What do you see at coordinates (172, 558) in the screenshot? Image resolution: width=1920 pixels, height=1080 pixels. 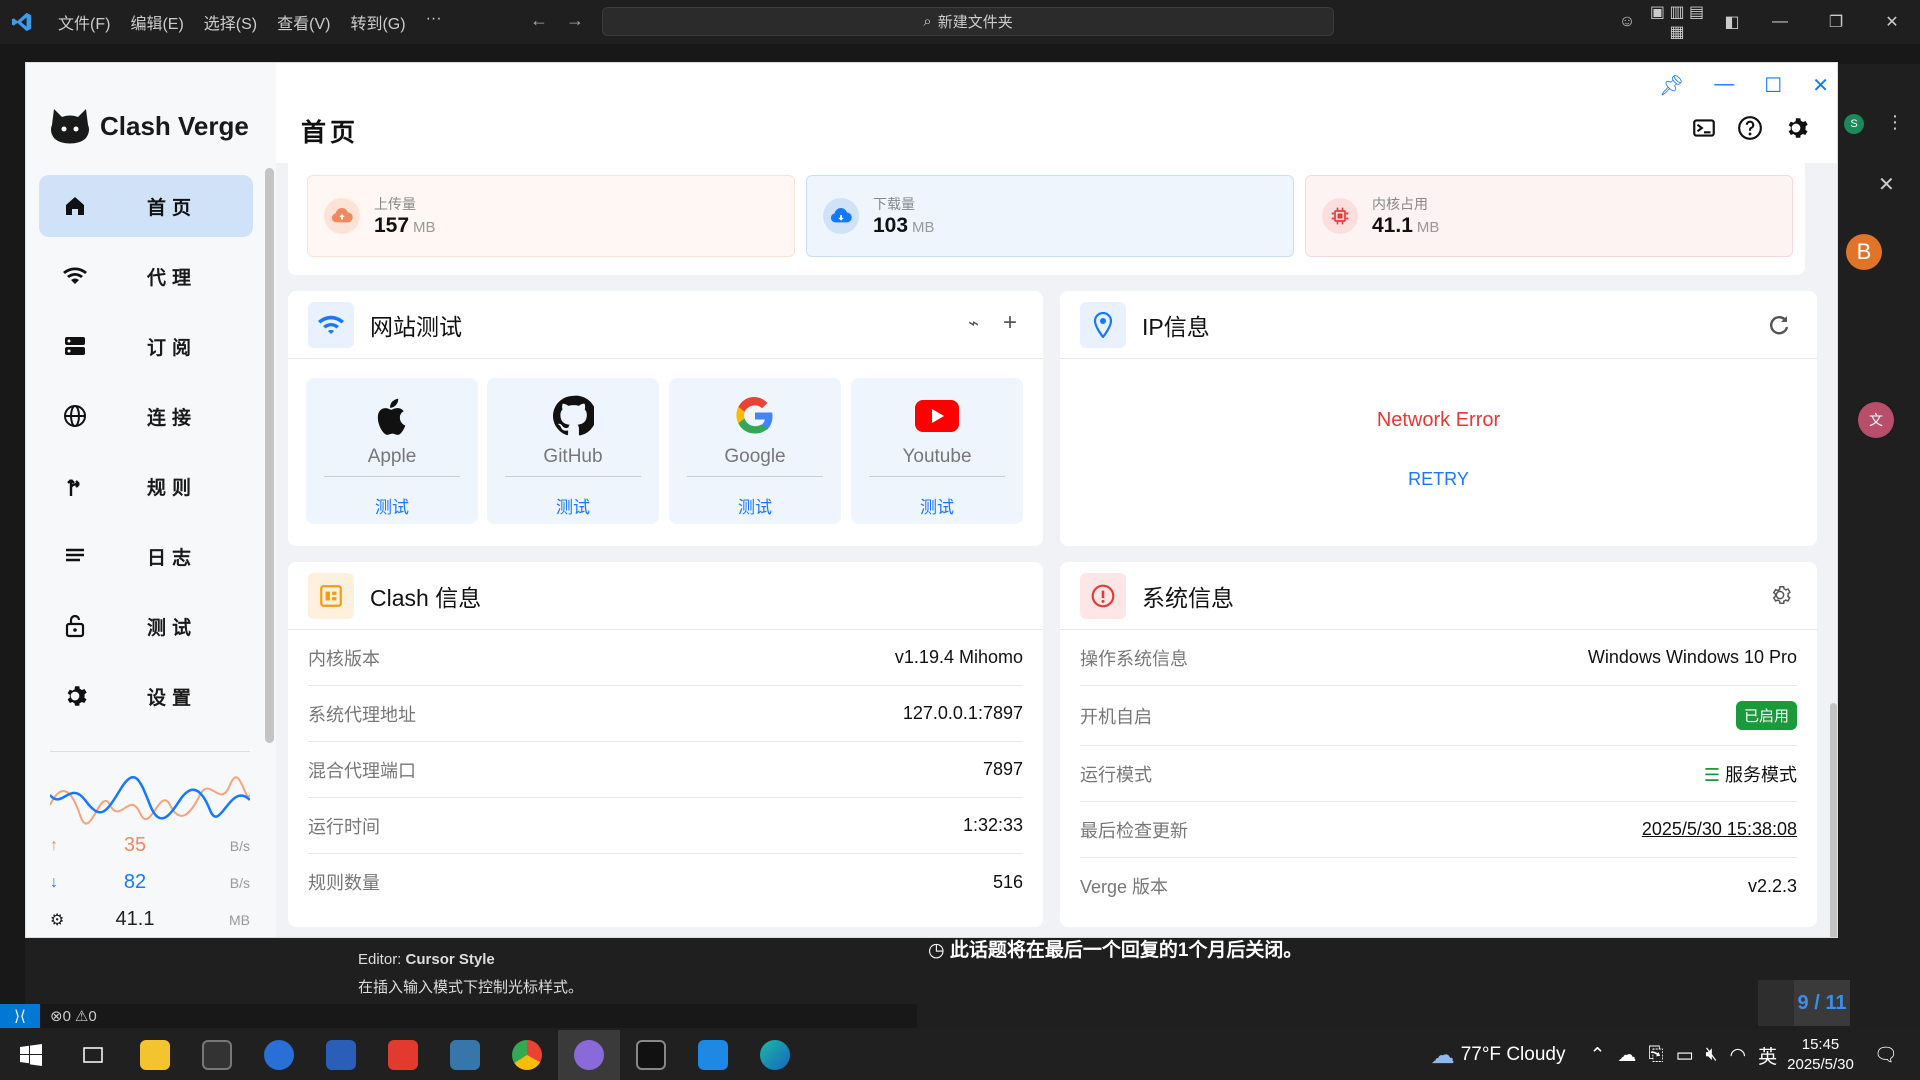 I see `sidebar-item-label: 日志` at bounding box center [172, 558].